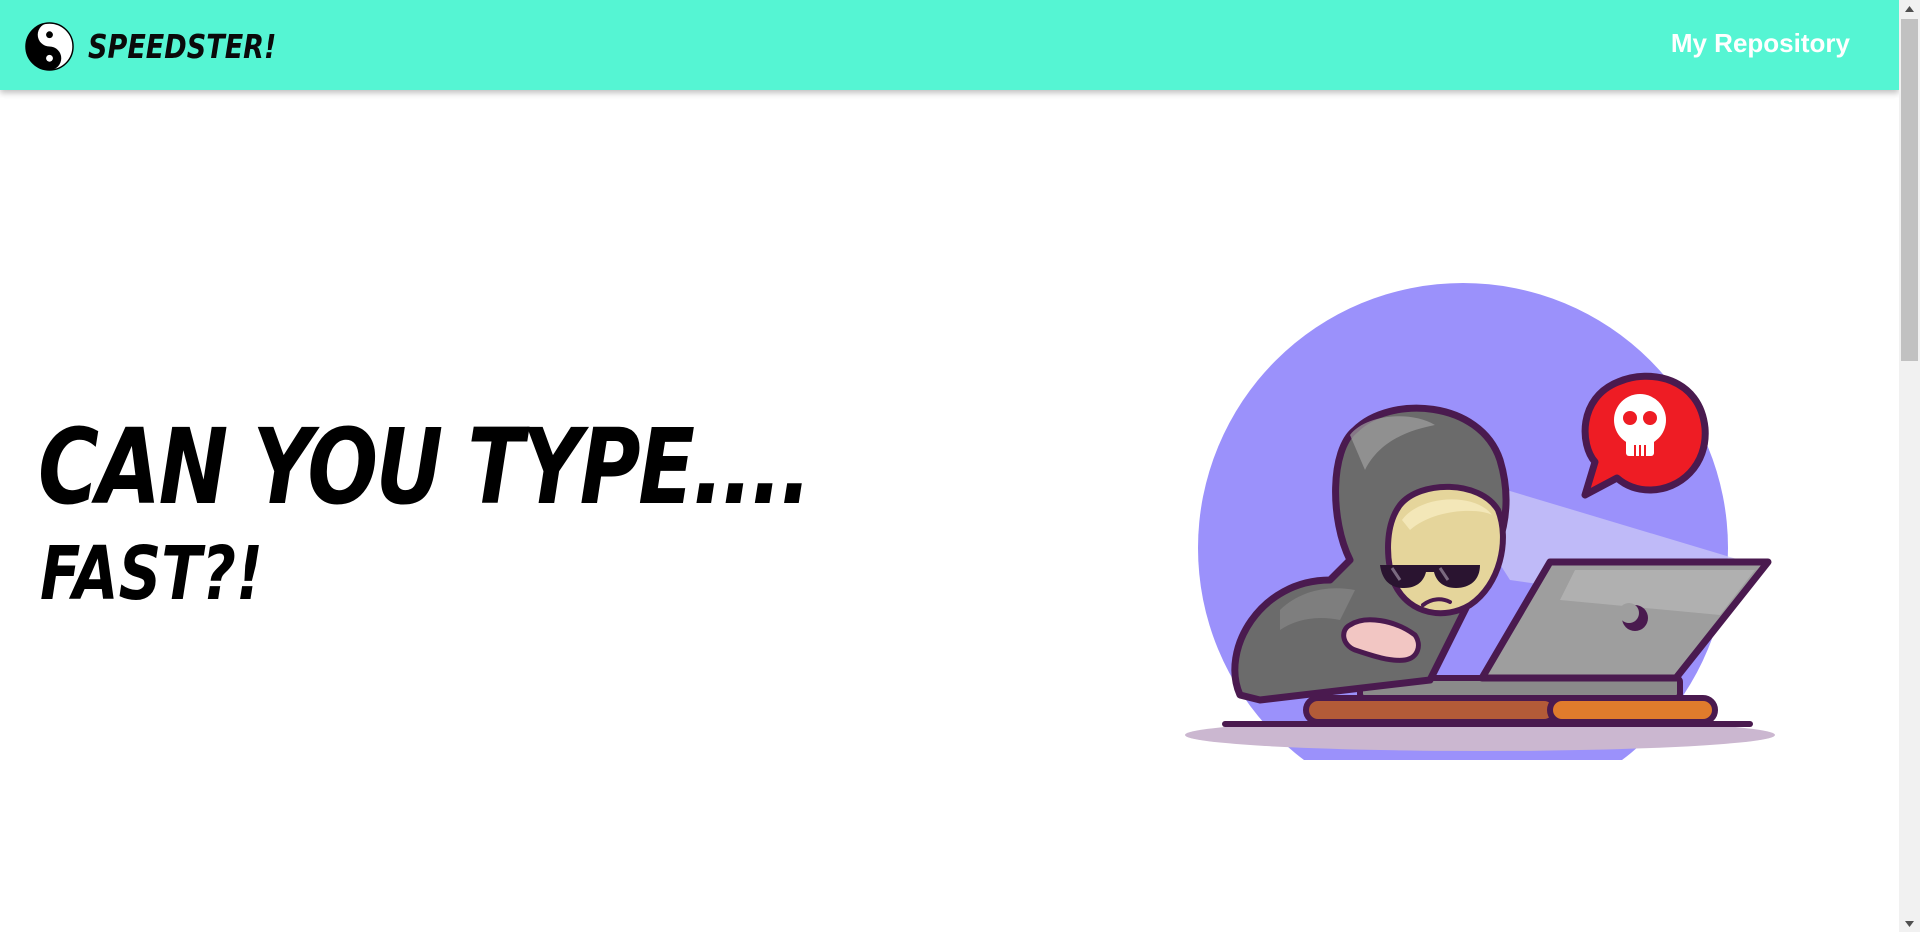 This screenshot has height=932, width=1920. I want to click on scrollbar-thumb, so click(1909, 190).